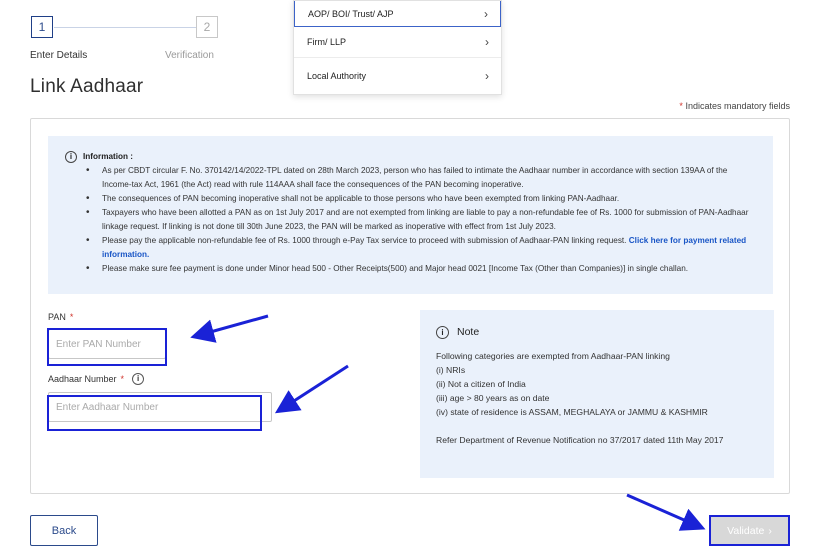 This screenshot has width=828, height=553. What do you see at coordinates (64, 530) in the screenshot?
I see `back-button: Back` at bounding box center [64, 530].